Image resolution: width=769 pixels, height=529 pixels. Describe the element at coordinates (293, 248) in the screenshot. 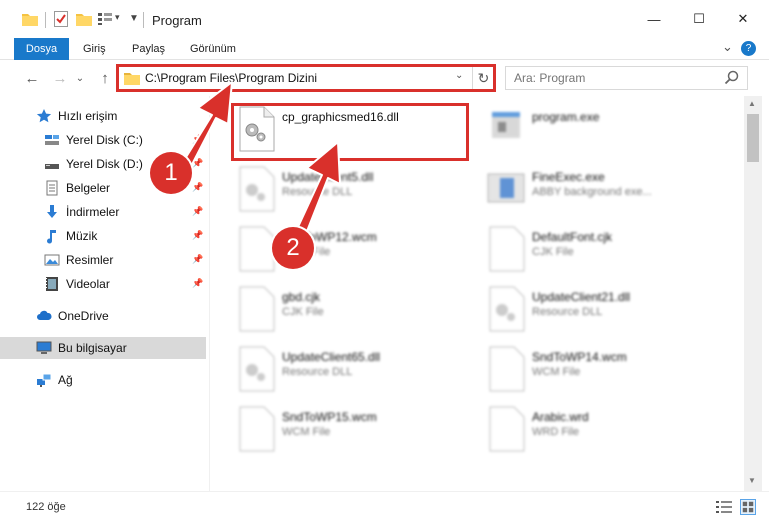

I see `step-badge-2: 2` at that location.